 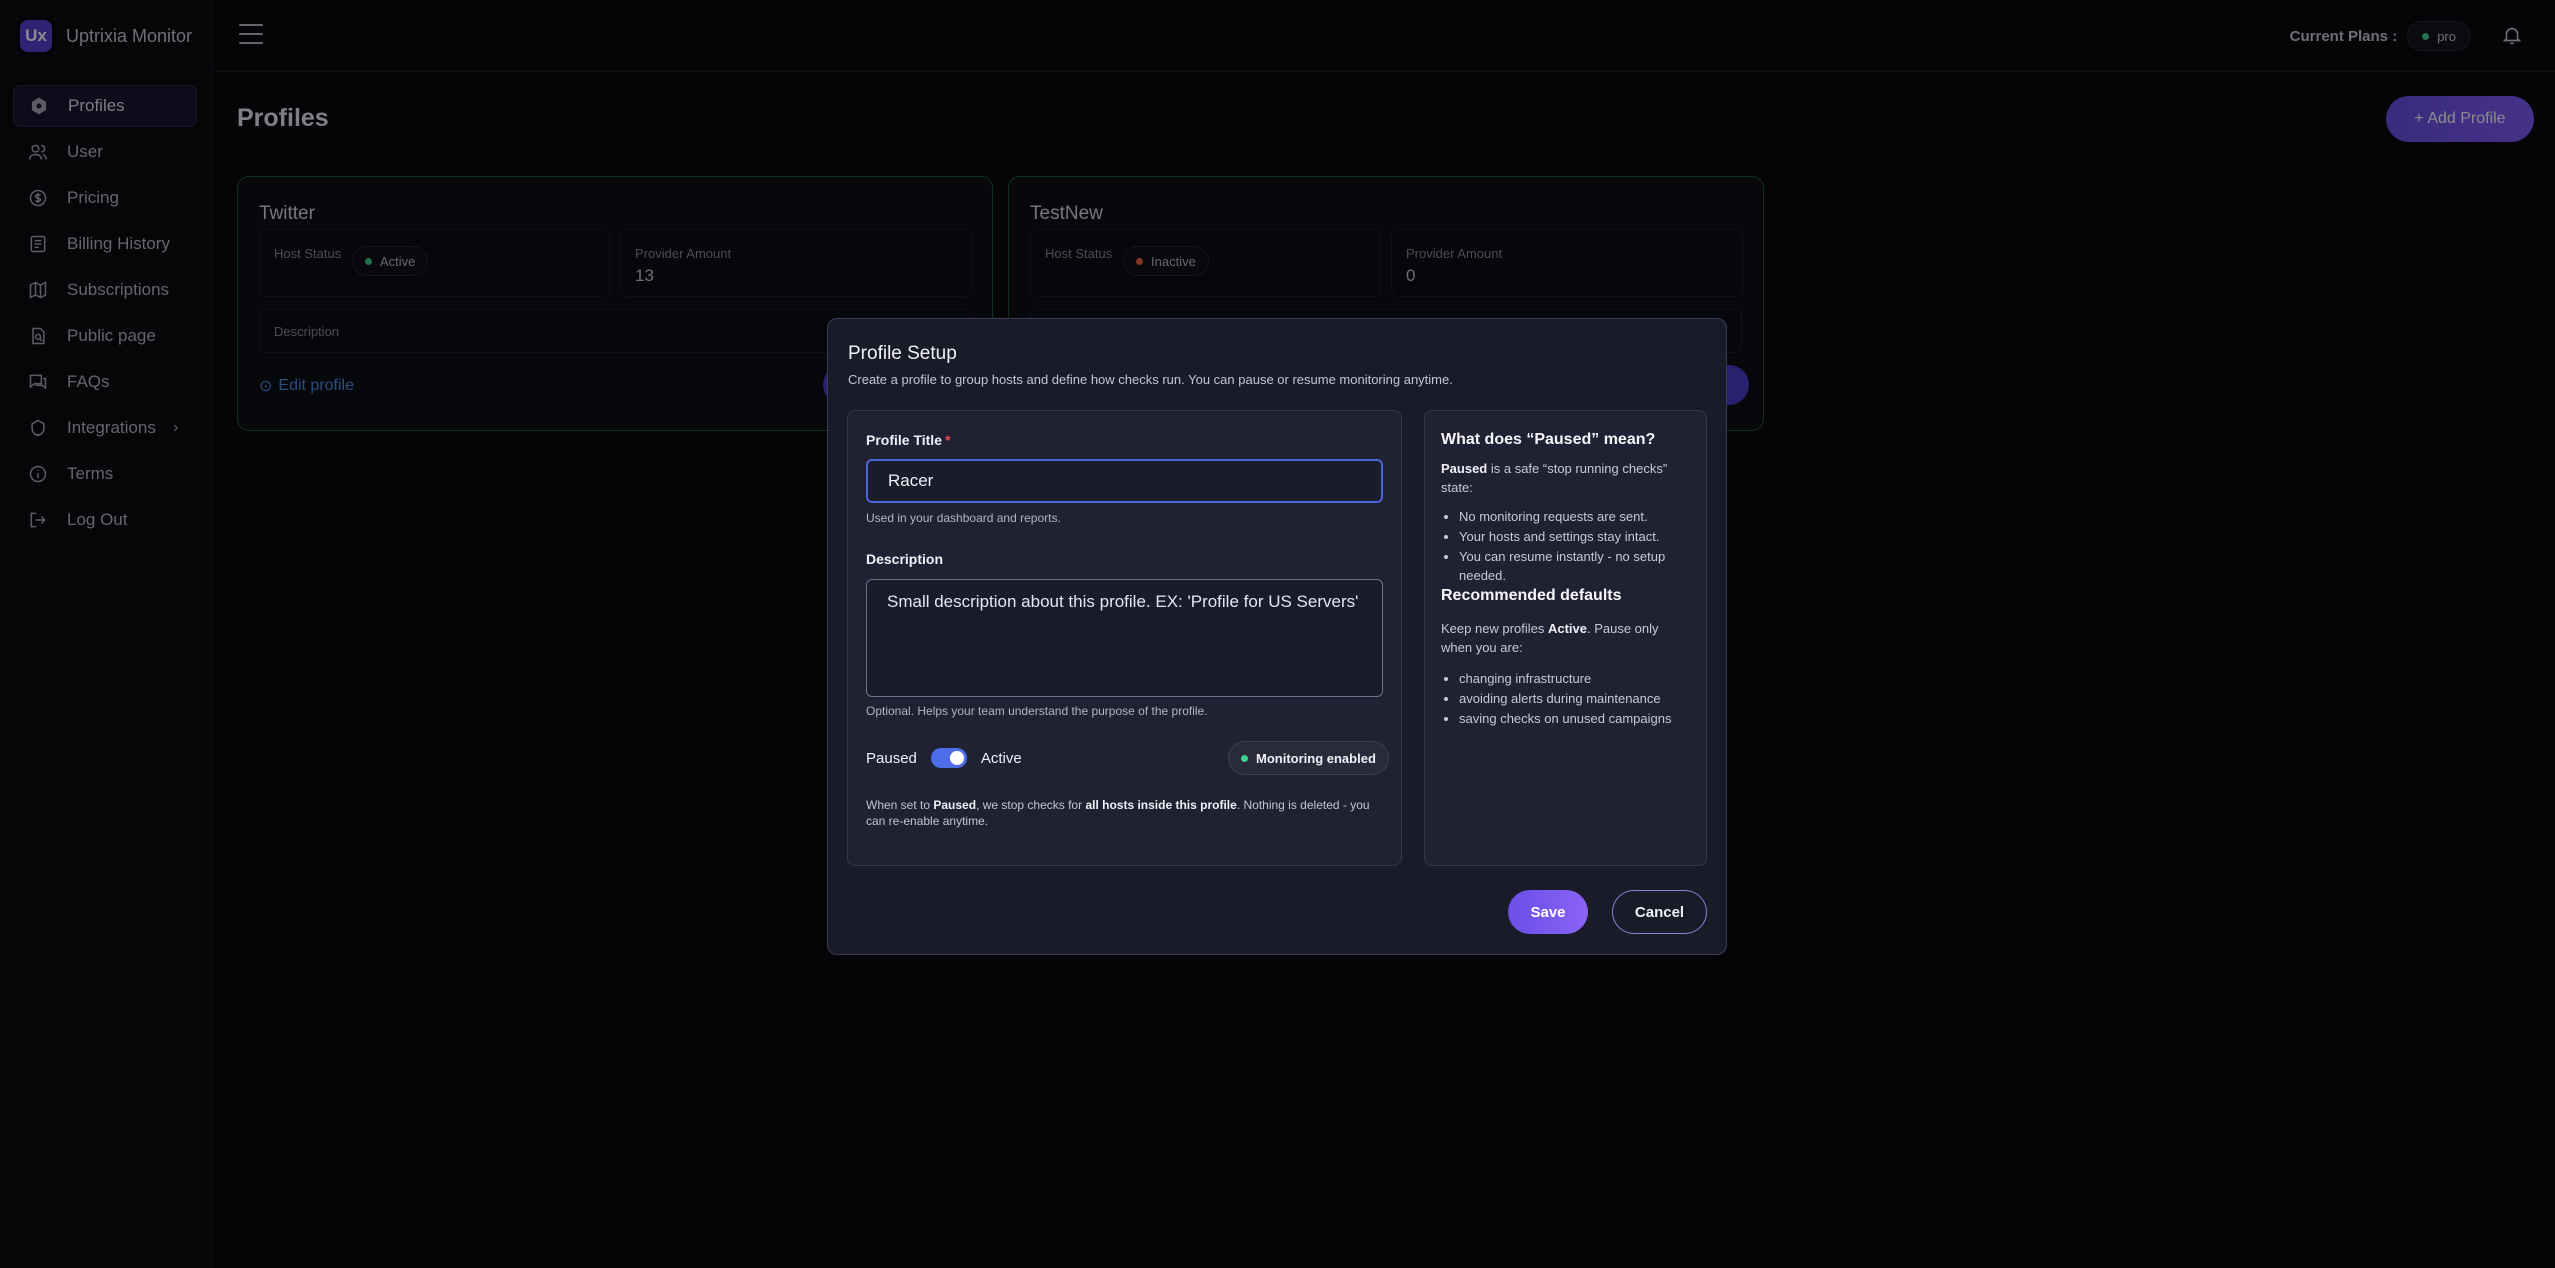 I want to click on list-item: No monitoring requests are sent., so click(x=1574, y=516).